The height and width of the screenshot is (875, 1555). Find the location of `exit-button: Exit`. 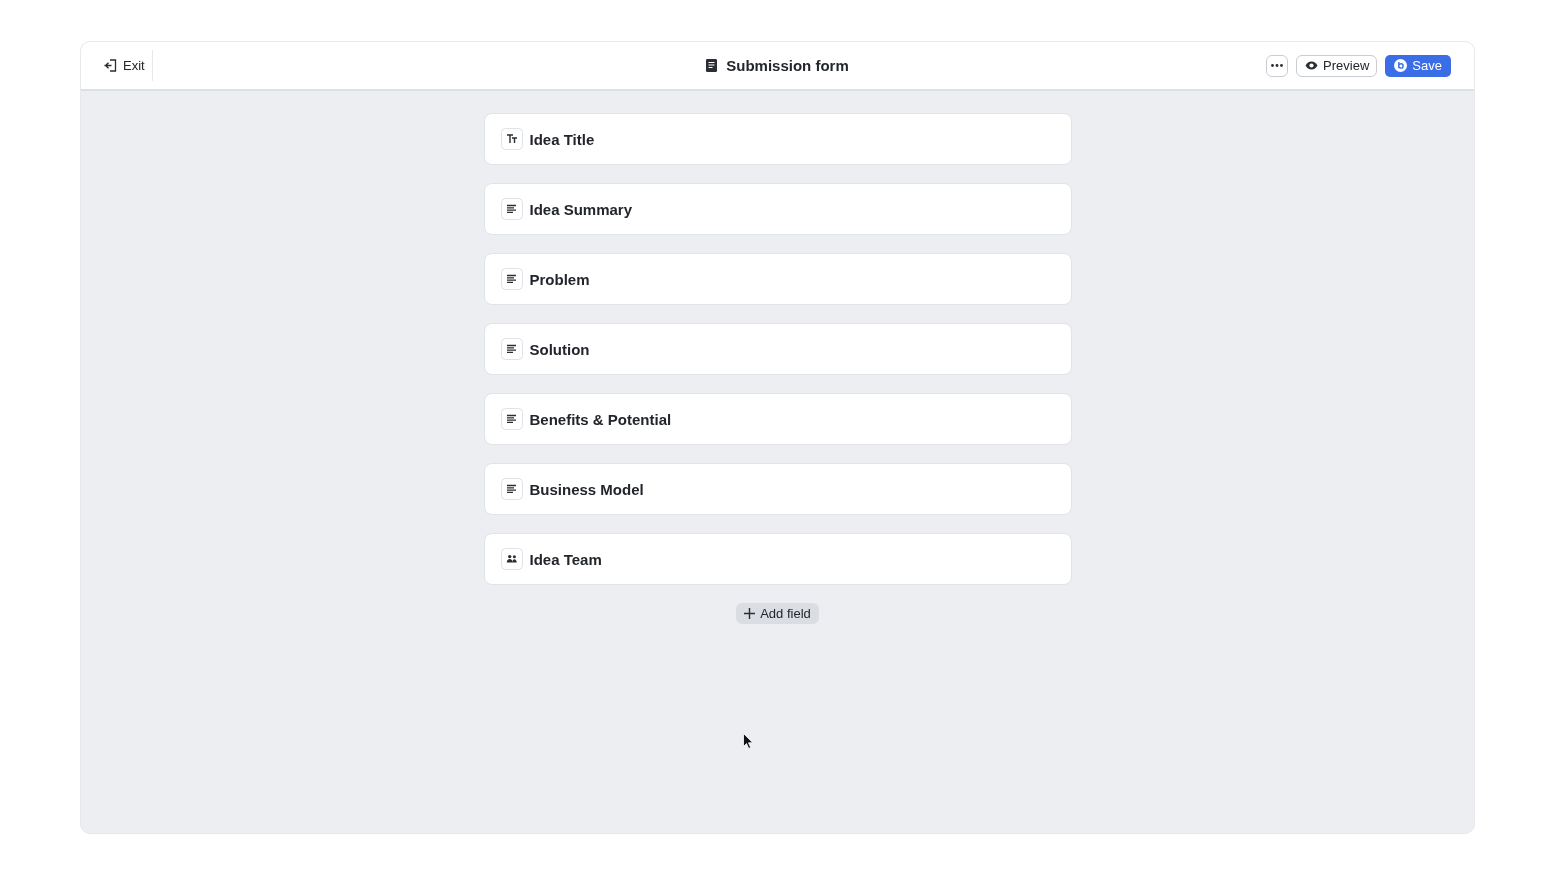

exit-button: Exit is located at coordinates (128, 65).